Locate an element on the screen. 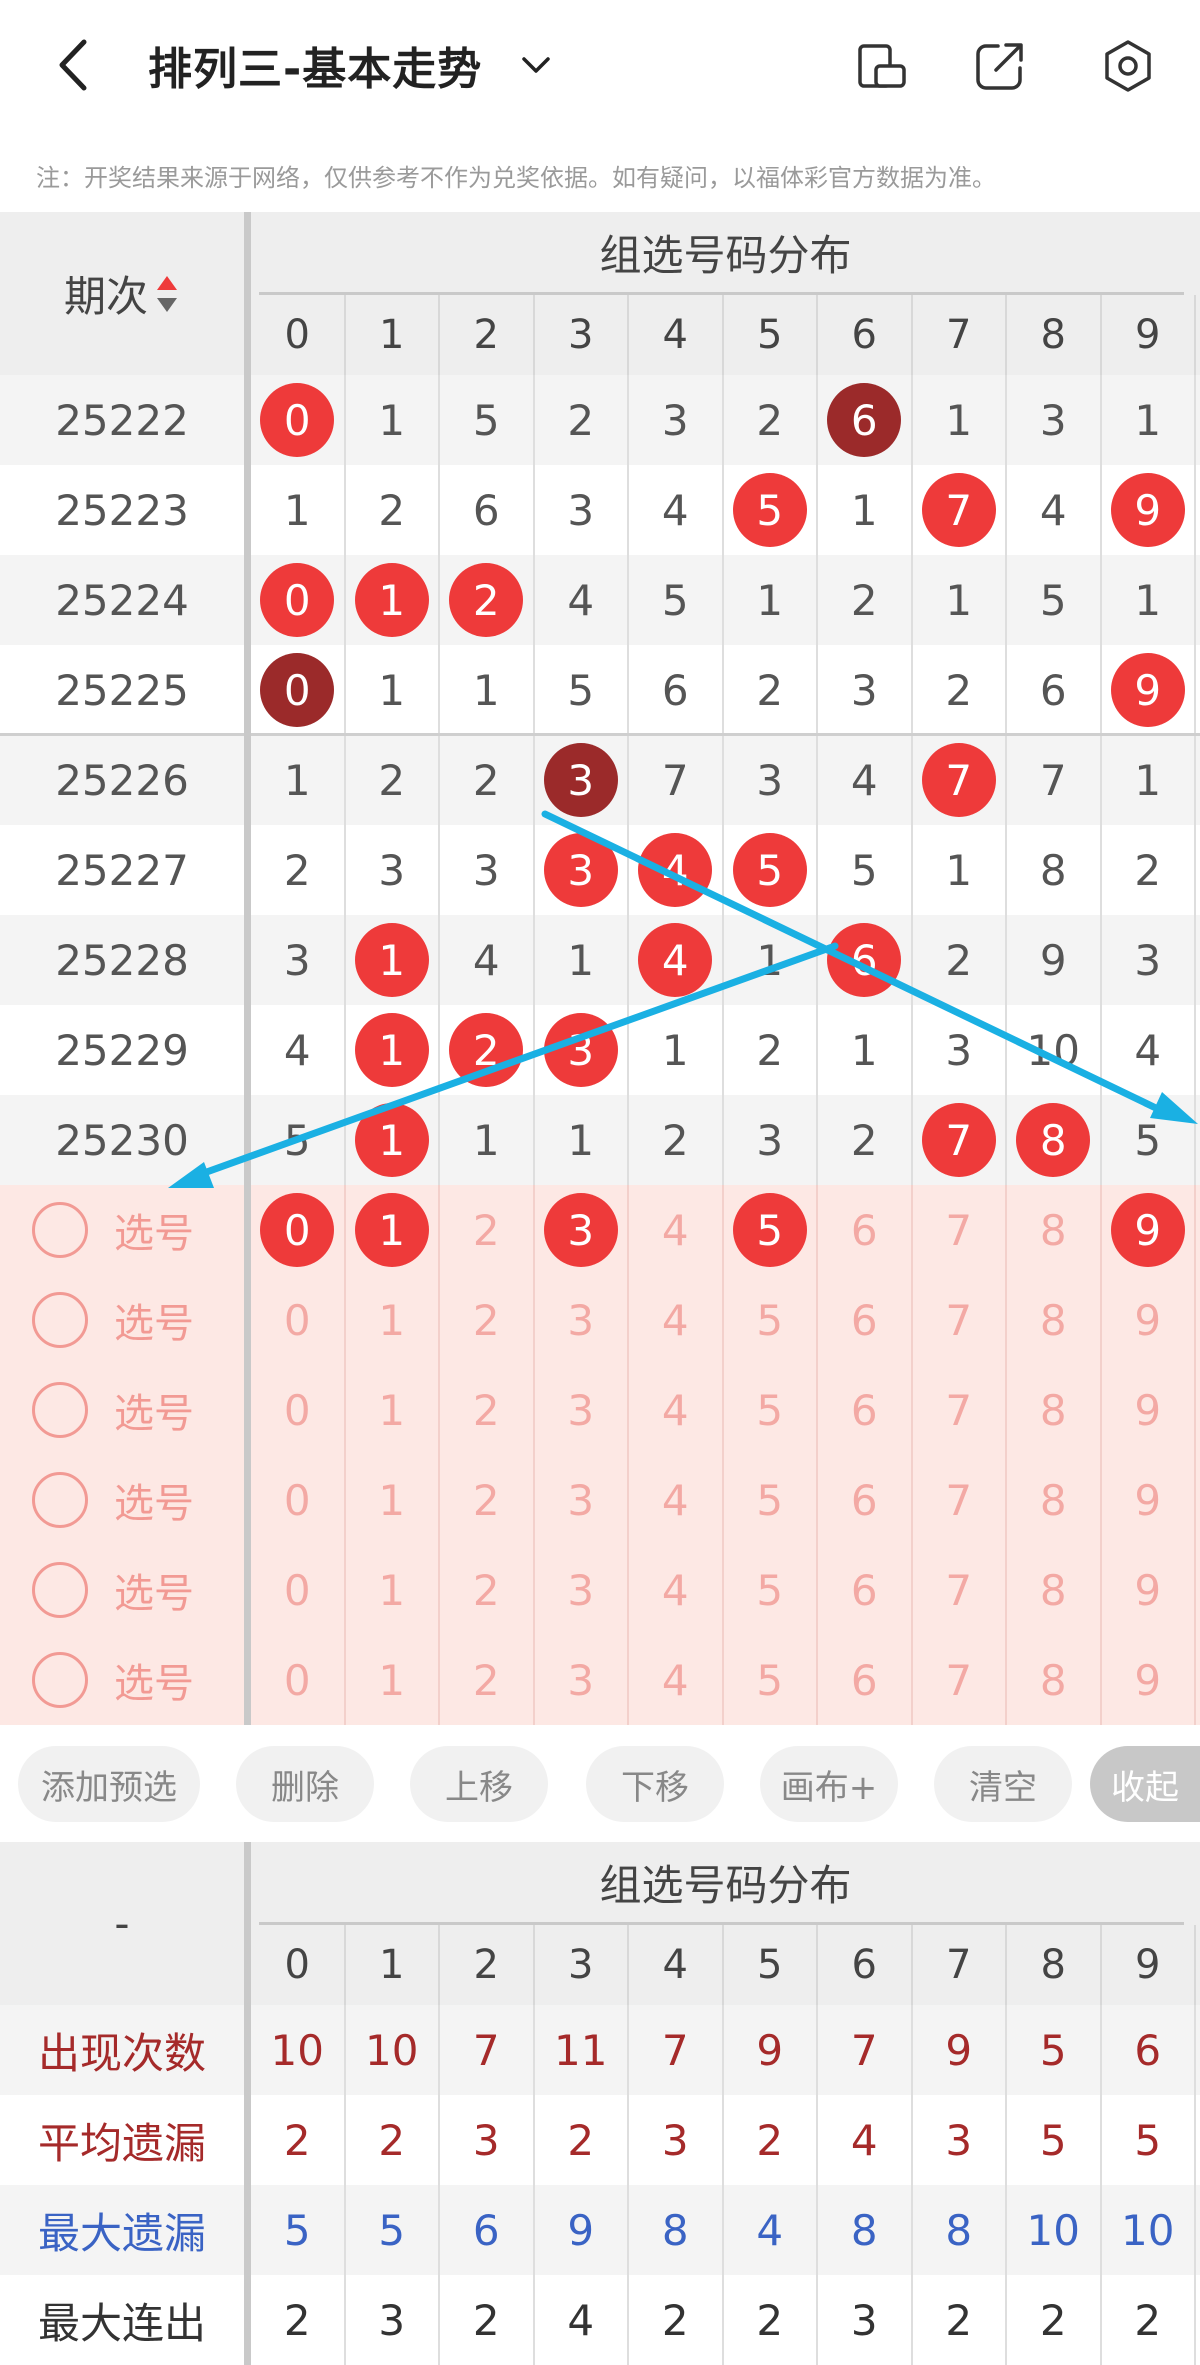 This screenshot has height=2365, width=1200. add-preselect-button: 添加预选 is located at coordinates (109, 1784).